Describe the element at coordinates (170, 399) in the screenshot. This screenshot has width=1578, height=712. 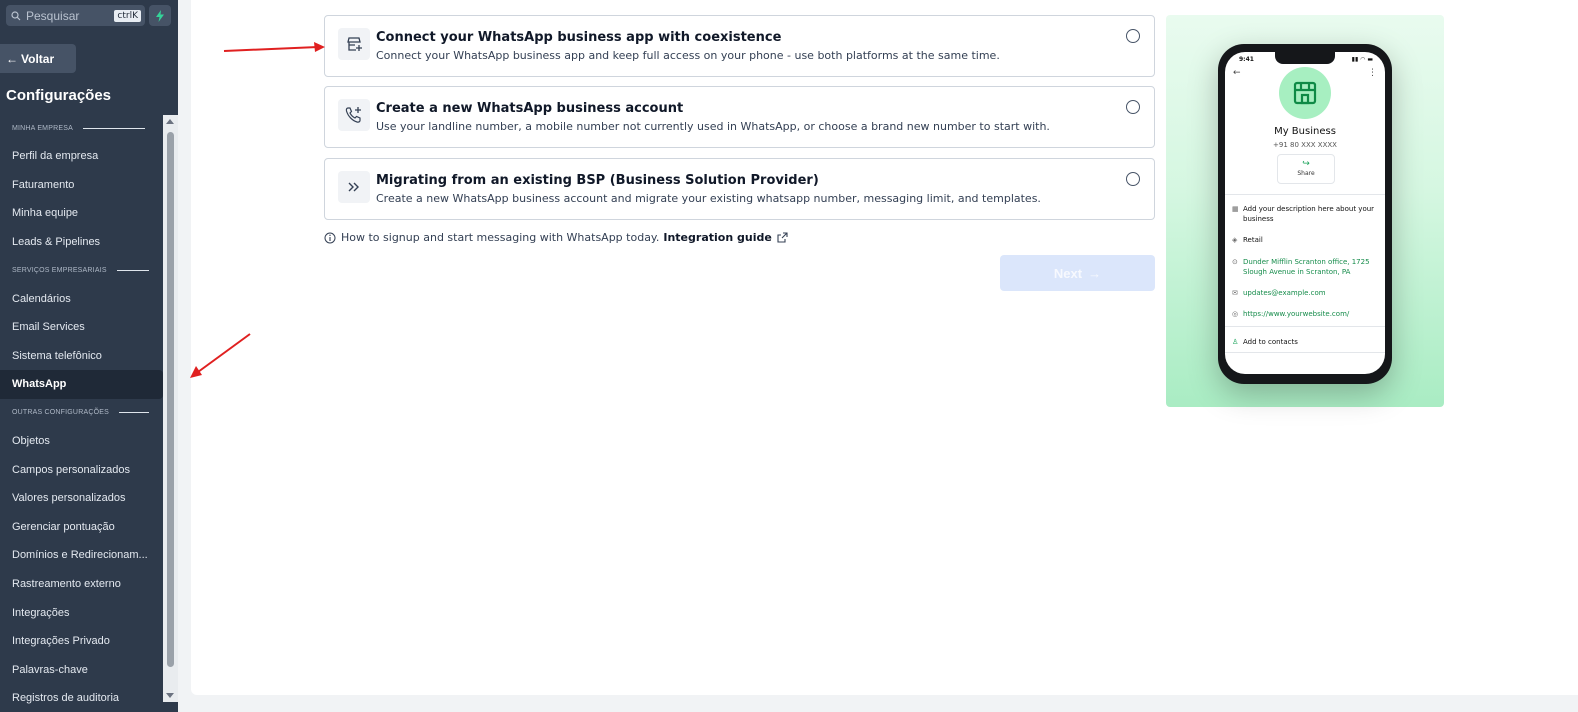
I see `scrollbar-thumb` at that location.